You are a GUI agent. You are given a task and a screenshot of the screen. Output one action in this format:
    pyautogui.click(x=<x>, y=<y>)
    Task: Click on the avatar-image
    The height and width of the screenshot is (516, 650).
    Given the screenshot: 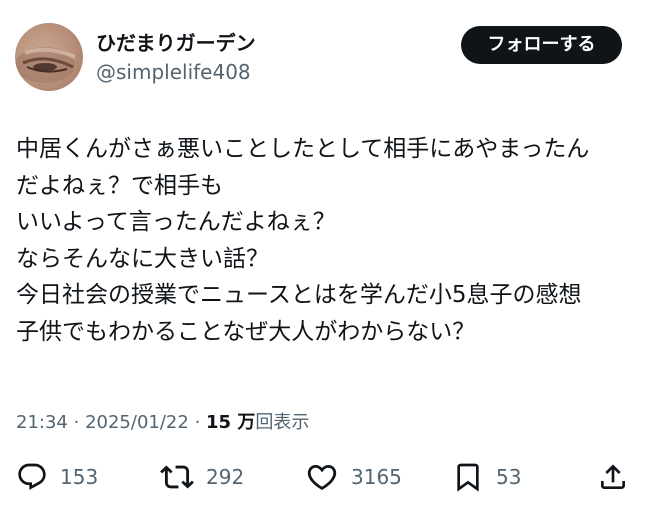 What is the action you would take?
    pyautogui.click(x=45, y=65)
    